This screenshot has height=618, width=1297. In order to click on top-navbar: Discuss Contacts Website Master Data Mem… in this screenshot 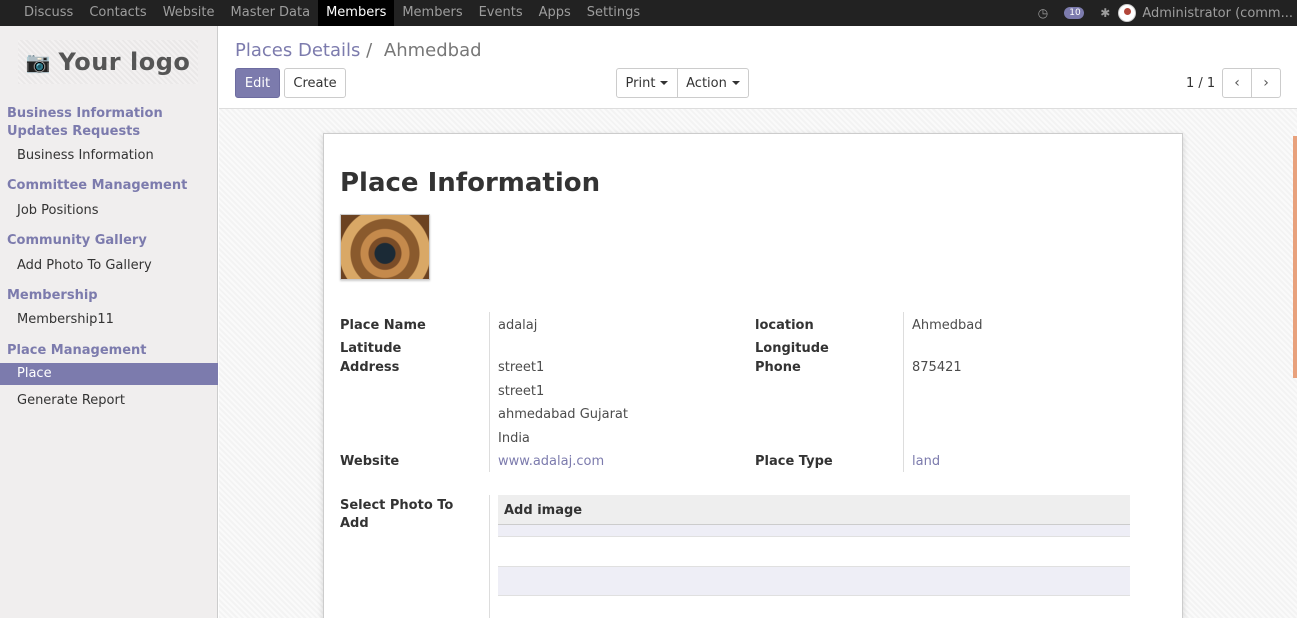, I will do `click(648, 13)`.